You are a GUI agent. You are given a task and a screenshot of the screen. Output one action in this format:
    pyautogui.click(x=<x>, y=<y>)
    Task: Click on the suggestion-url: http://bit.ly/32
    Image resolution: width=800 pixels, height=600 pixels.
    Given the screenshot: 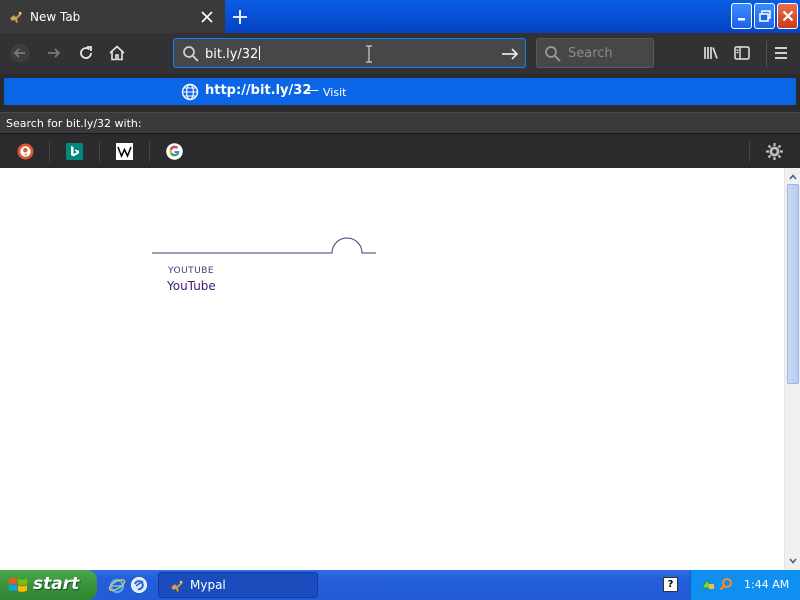 What is the action you would take?
    pyautogui.click(x=258, y=90)
    